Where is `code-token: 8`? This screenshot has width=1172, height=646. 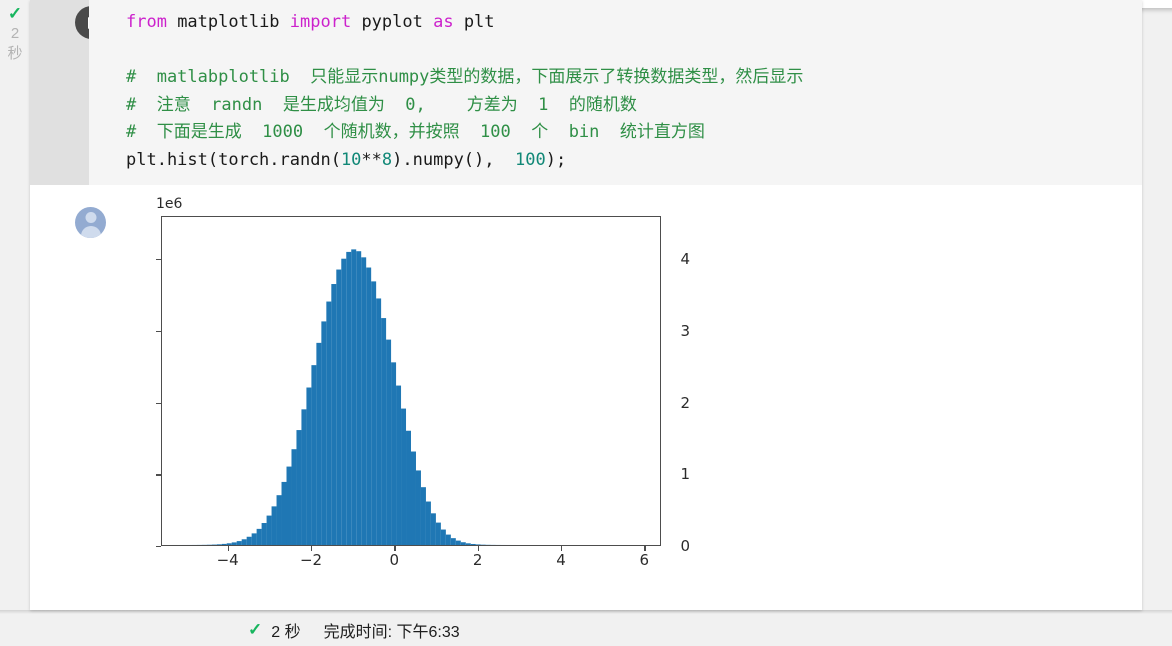 code-token: 8 is located at coordinates (387, 159).